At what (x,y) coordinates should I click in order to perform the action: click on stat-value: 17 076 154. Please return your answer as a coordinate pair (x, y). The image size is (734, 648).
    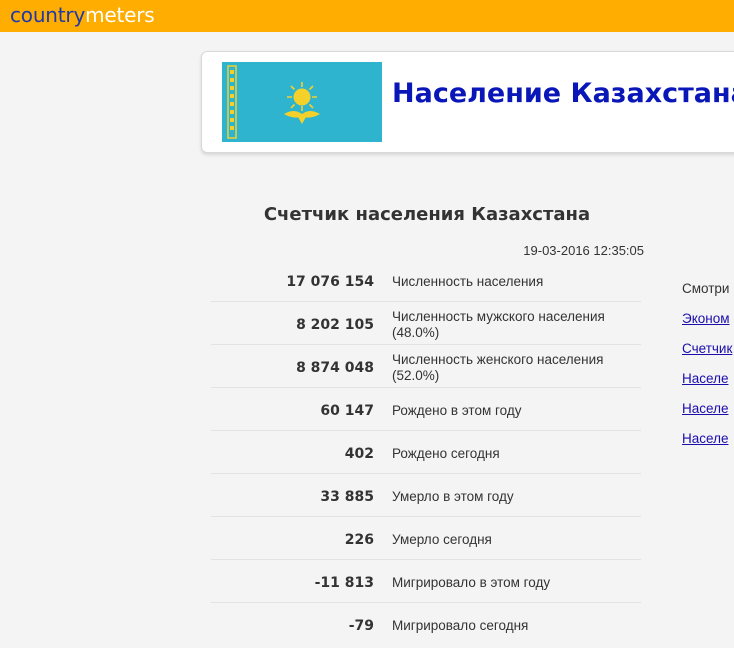
    Looking at the image, I should click on (330, 282).